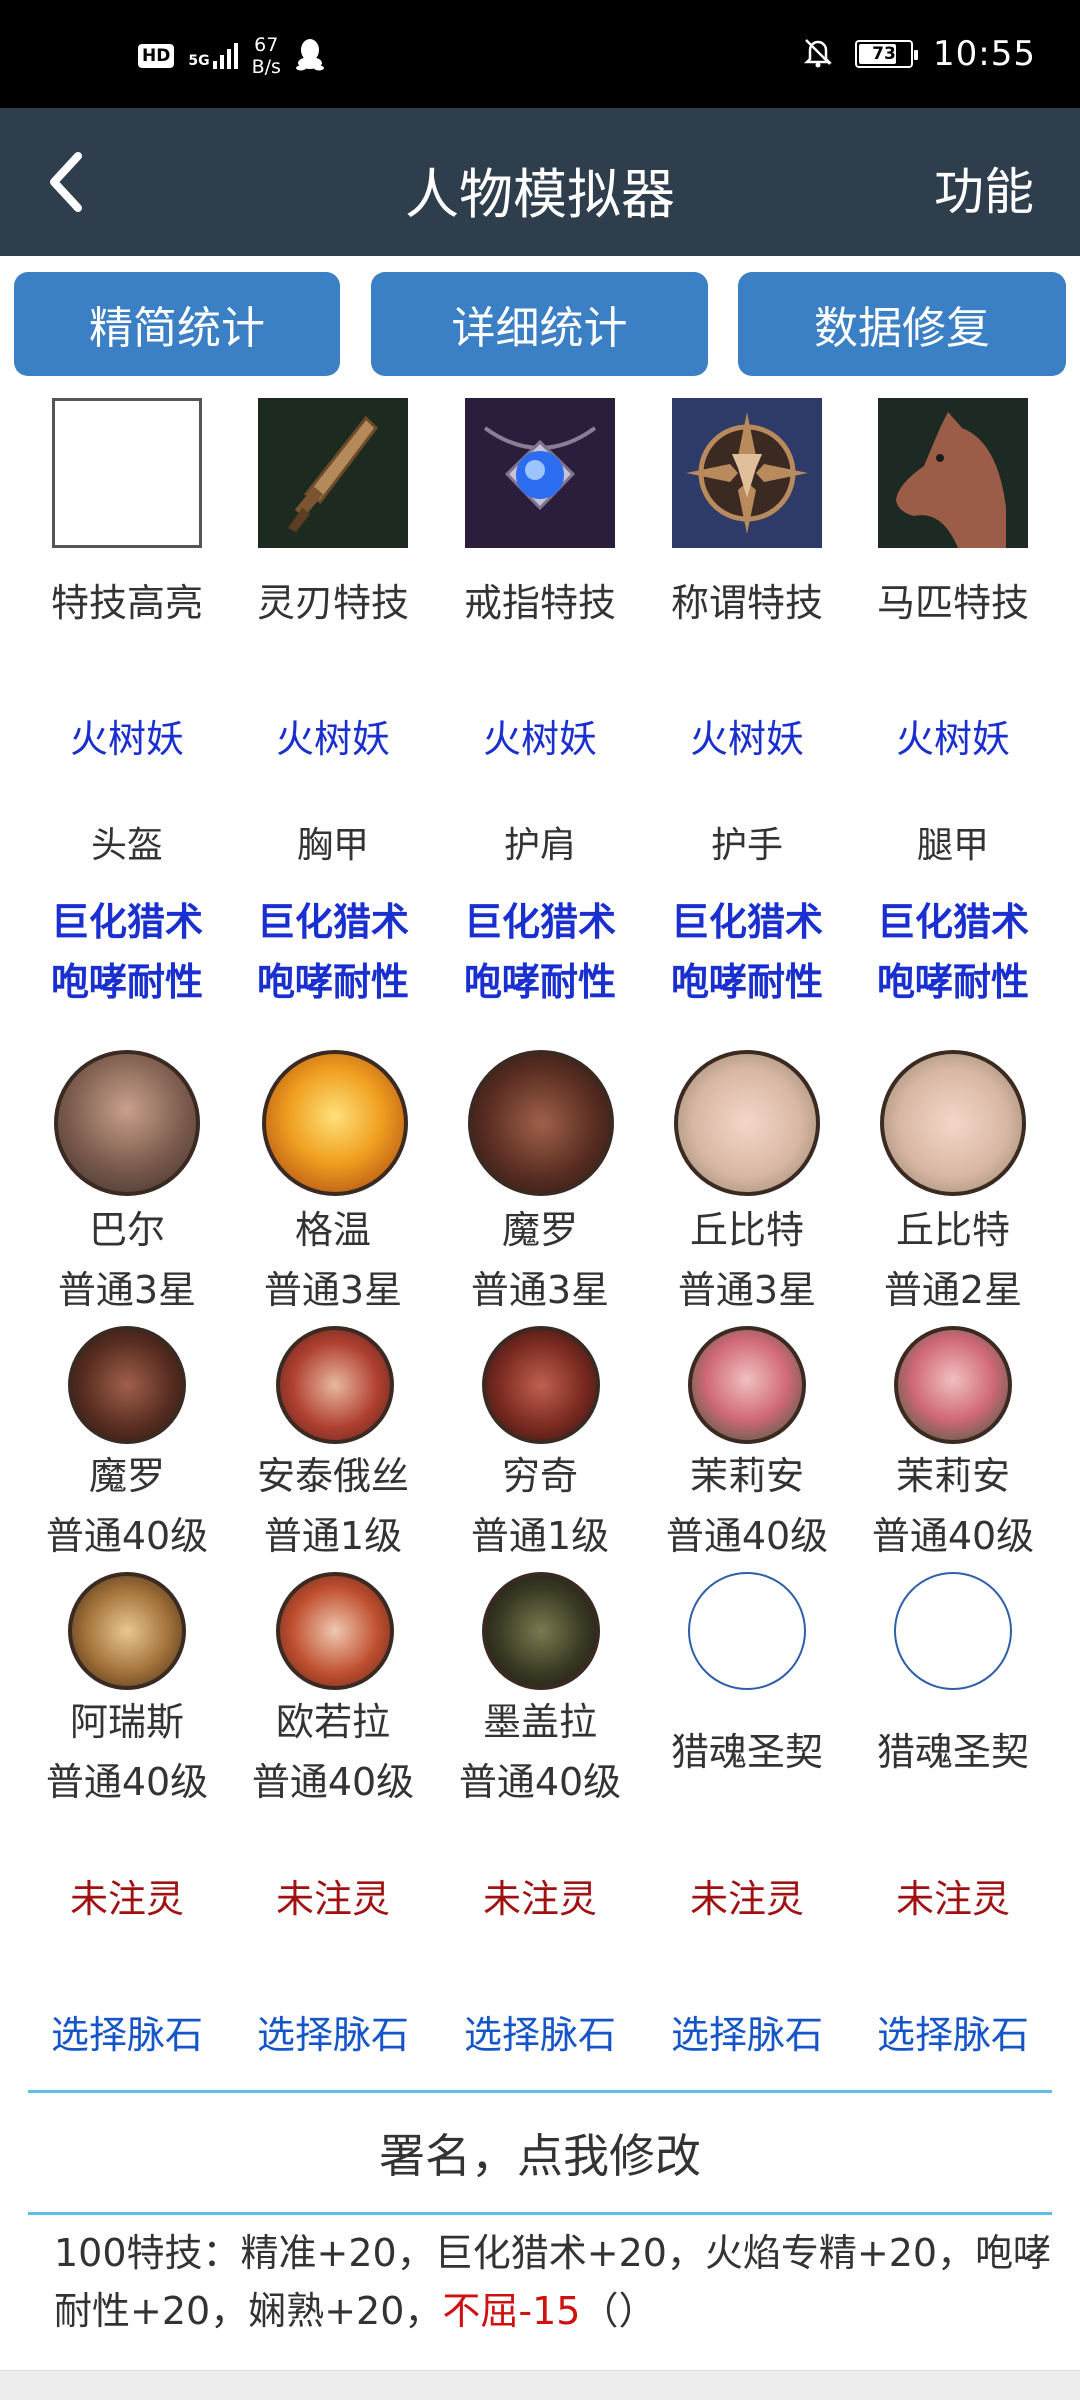 This screenshot has width=1080, height=2400. I want to click on hero-avatar-aurora, so click(335, 1631).